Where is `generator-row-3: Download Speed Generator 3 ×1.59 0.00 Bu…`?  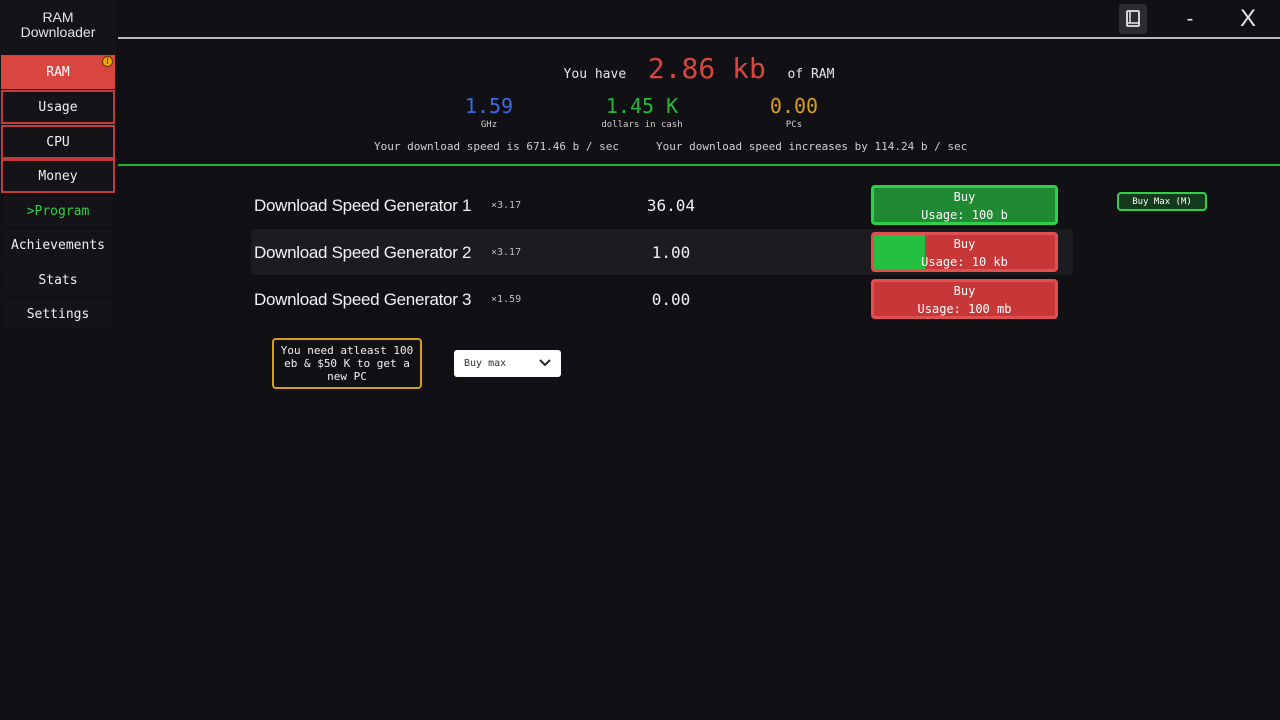 generator-row-3: Download Speed Generator 3 ×1.59 0.00 Bu… is located at coordinates (662, 299).